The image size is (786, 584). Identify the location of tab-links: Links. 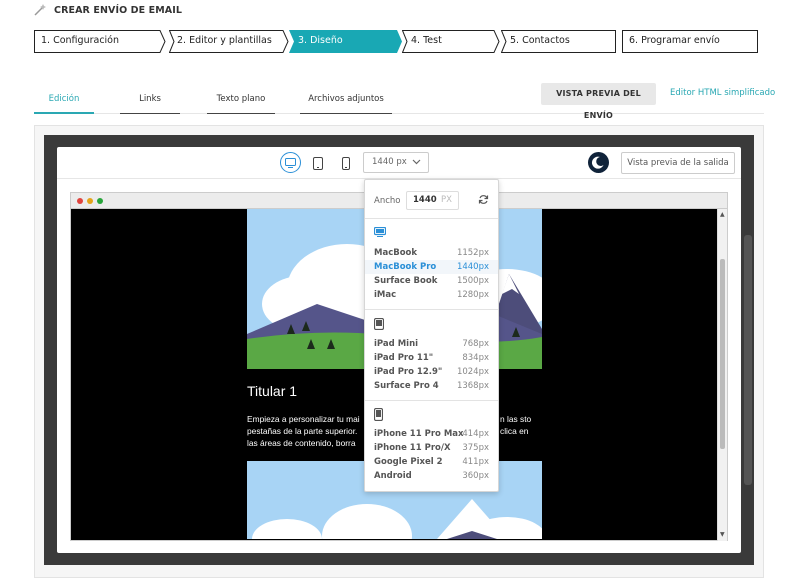
(150, 104).